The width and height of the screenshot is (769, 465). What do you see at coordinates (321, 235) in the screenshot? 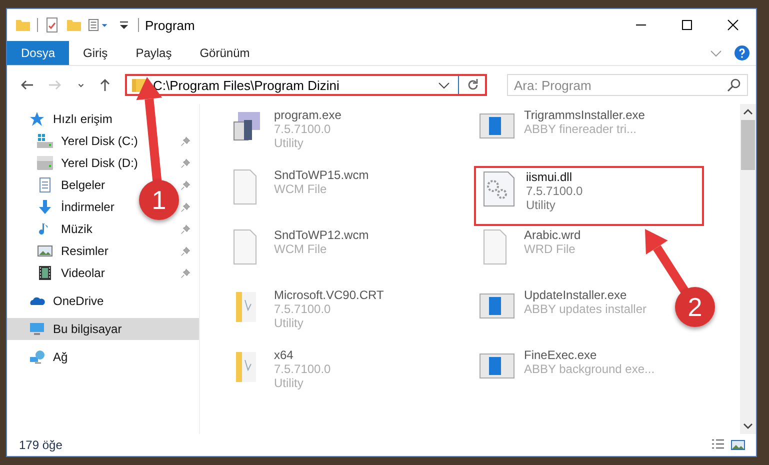
I see `file-name: SndToWP12.wcm` at bounding box center [321, 235].